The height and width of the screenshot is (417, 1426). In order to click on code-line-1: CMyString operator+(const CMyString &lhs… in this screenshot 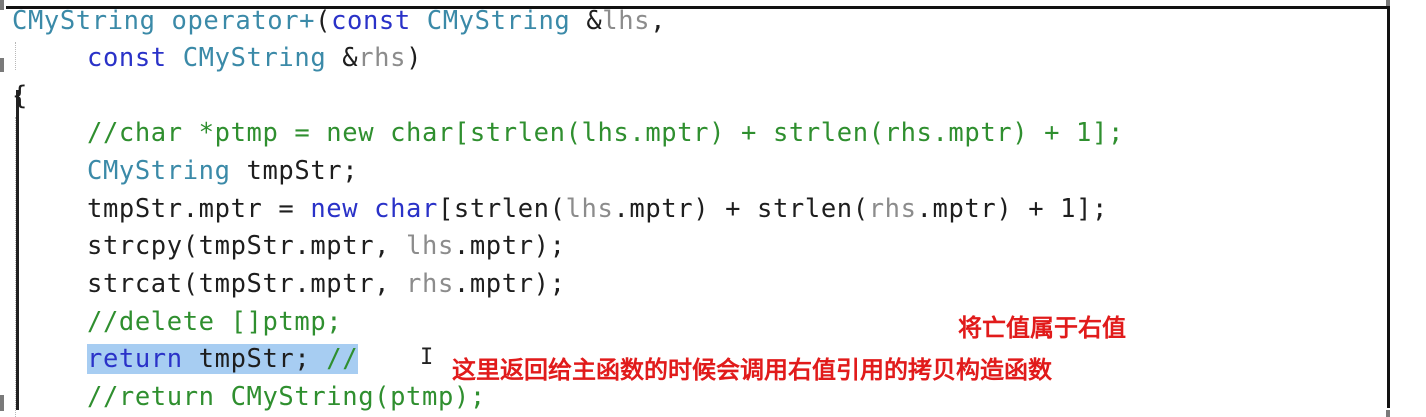, I will do `click(339, 21)`.